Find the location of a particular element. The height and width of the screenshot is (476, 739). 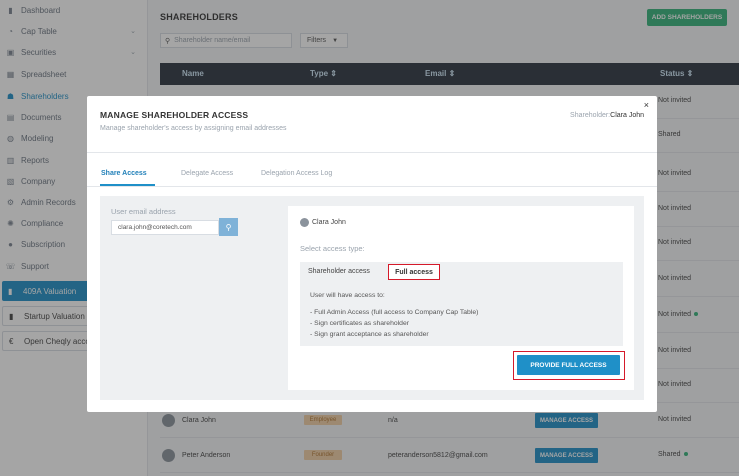

shareholder-name: Clara John is located at coordinates (627, 115).